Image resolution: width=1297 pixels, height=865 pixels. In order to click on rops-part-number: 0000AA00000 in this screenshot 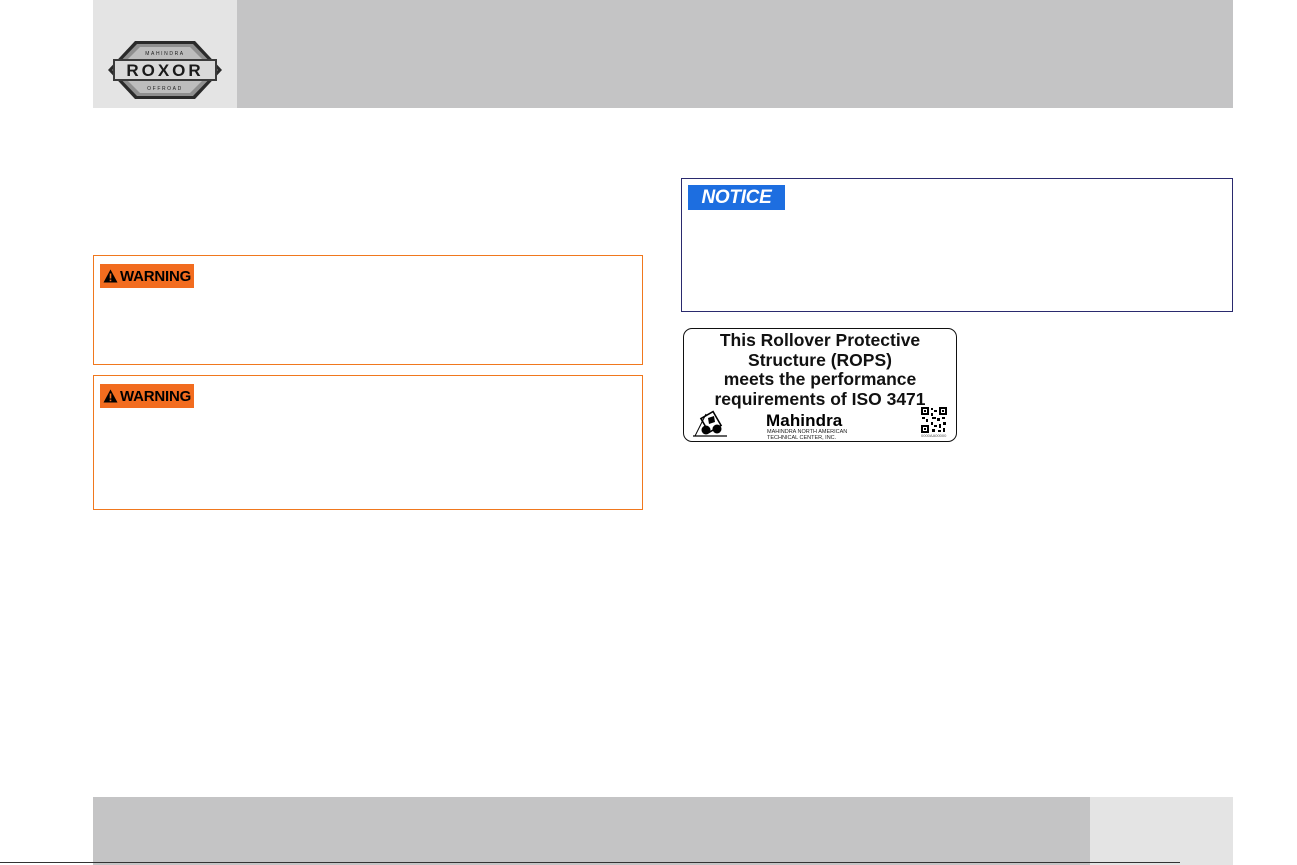, I will do `click(934, 435)`.